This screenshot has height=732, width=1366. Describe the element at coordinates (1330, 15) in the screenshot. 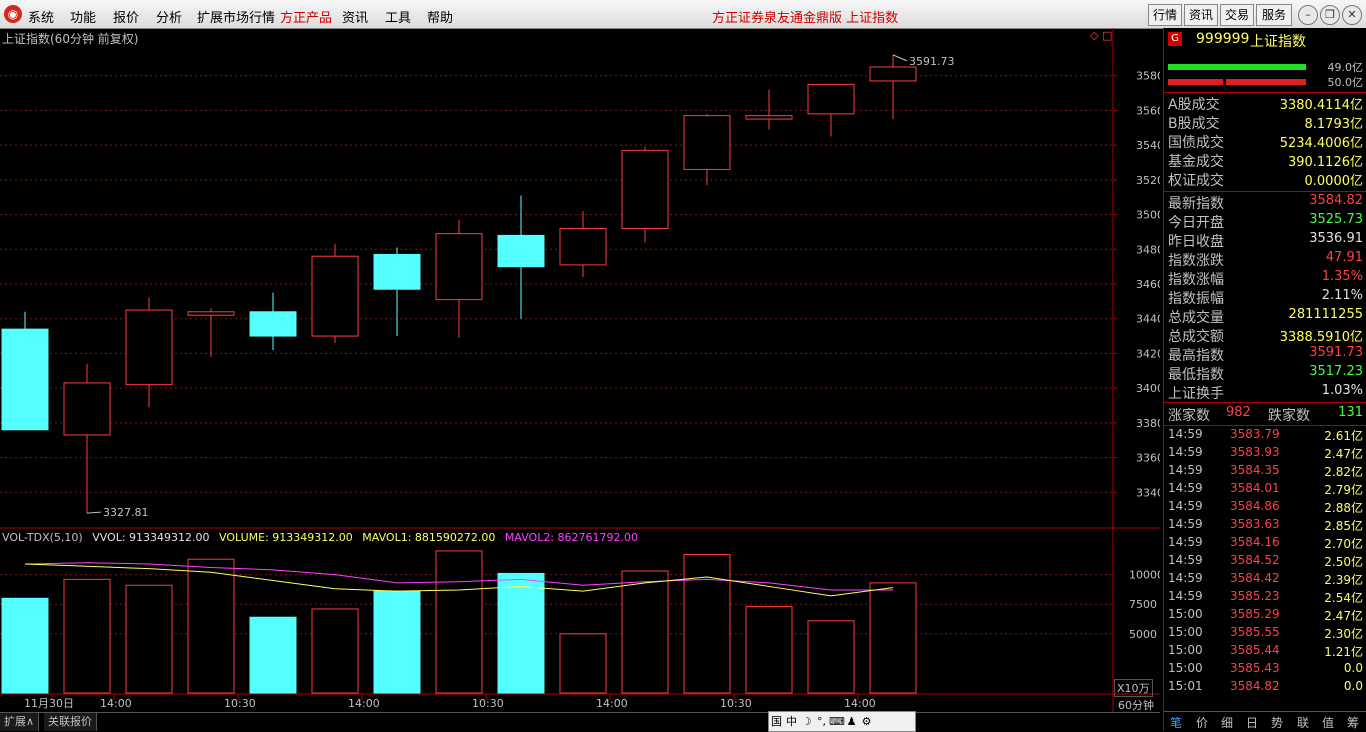

I see `restore-icon: ❐` at that location.